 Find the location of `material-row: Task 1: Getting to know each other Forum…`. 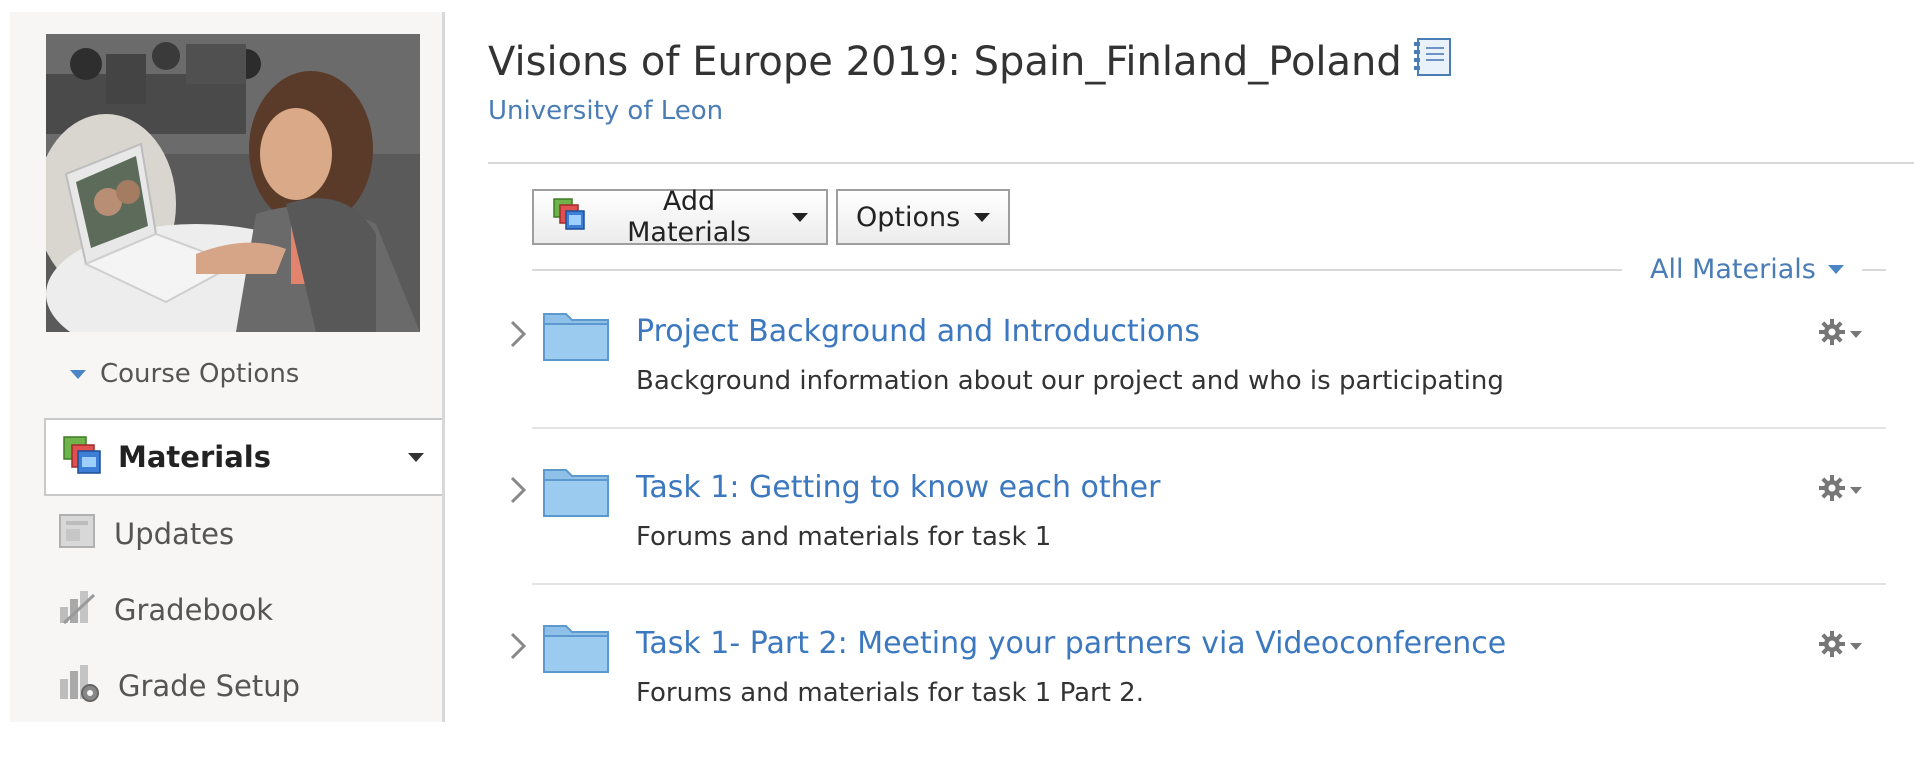

material-row: Task 1: Getting to know each other Forum… is located at coordinates (1193, 525).